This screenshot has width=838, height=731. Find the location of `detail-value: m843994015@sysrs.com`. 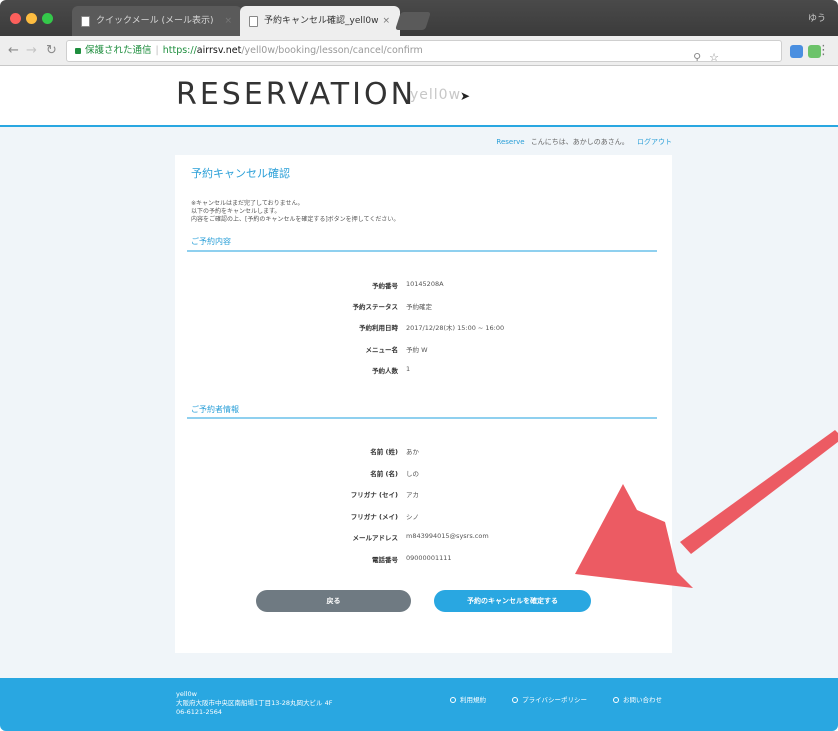

detail-value: m843994015@sysrs.com is located at coordinates (447, 536).